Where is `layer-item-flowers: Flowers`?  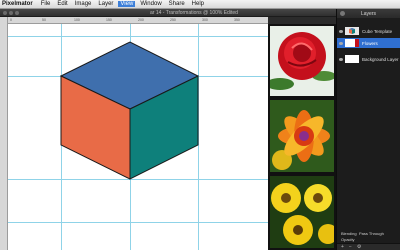 layer-item-flowers: Flowers is located at coordinates (368, 43).